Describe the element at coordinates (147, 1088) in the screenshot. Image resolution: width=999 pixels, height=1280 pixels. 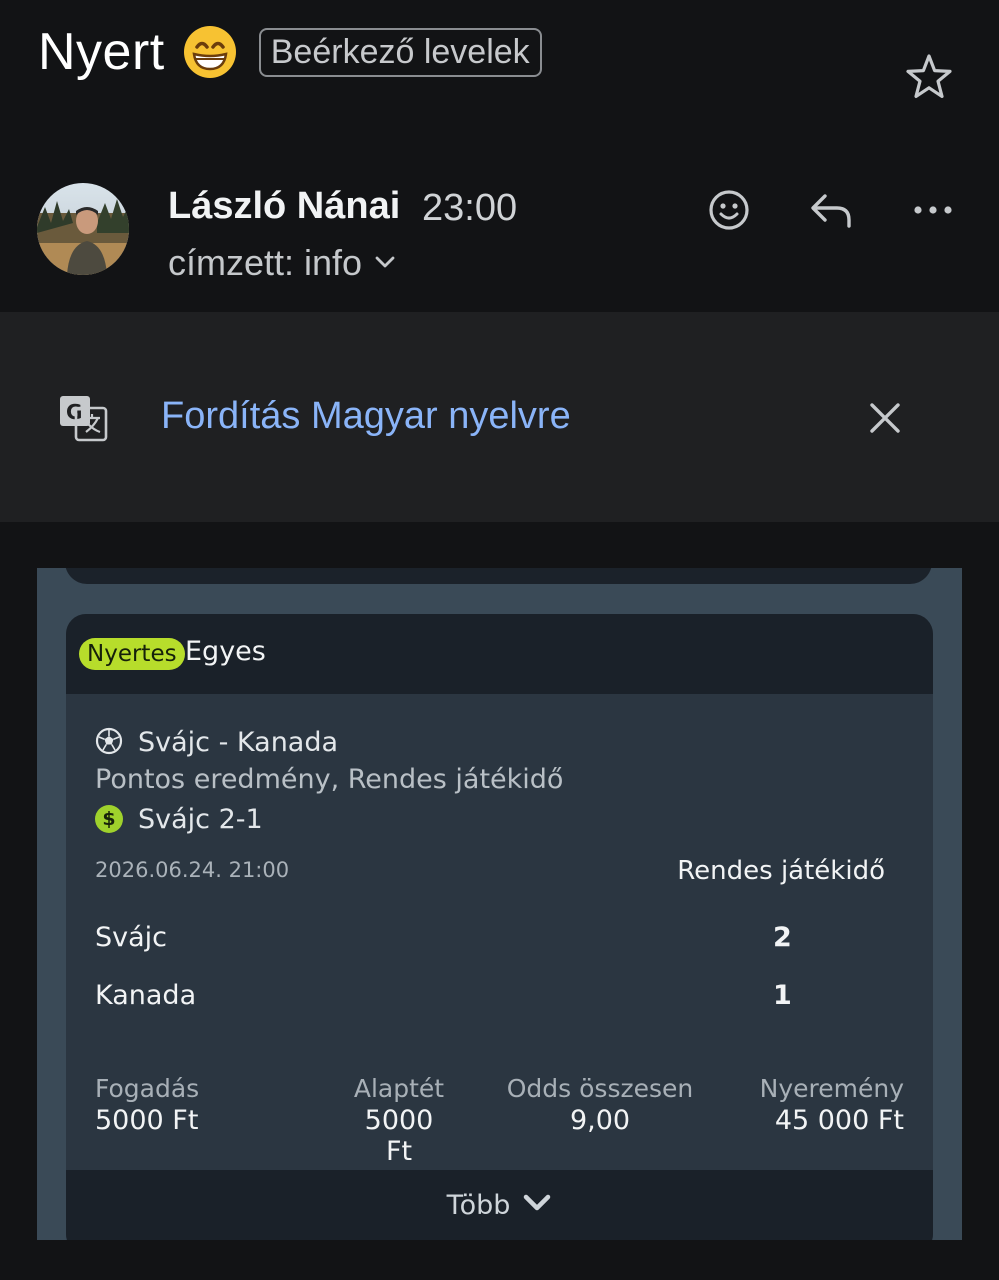
I see `stat-label: Fogadás` at that location.